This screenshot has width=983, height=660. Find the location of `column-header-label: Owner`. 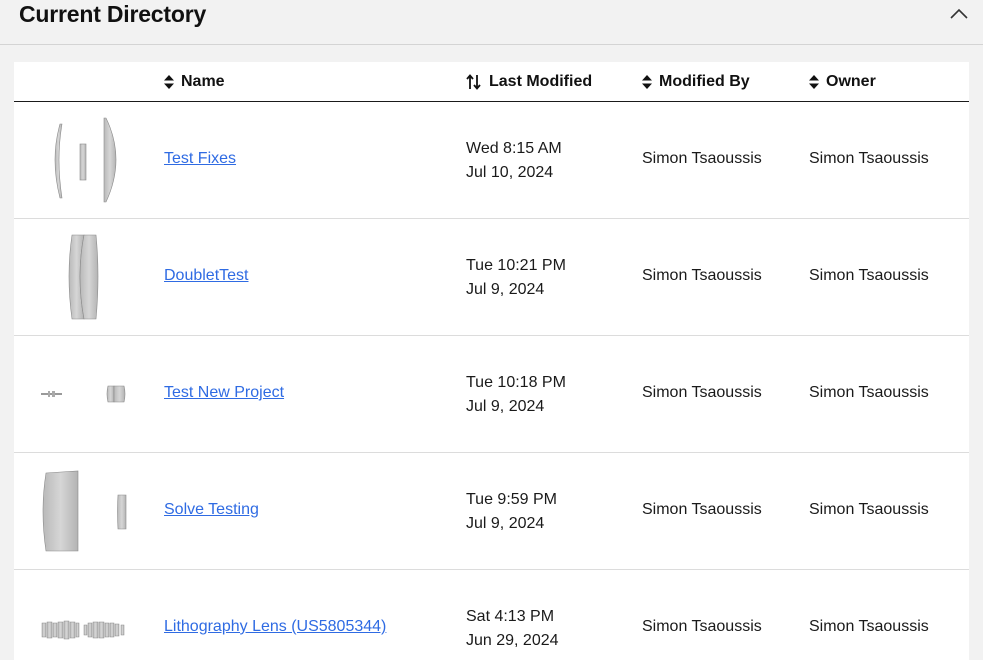

column-header-label: Owner is located at coordinates (851, 81).